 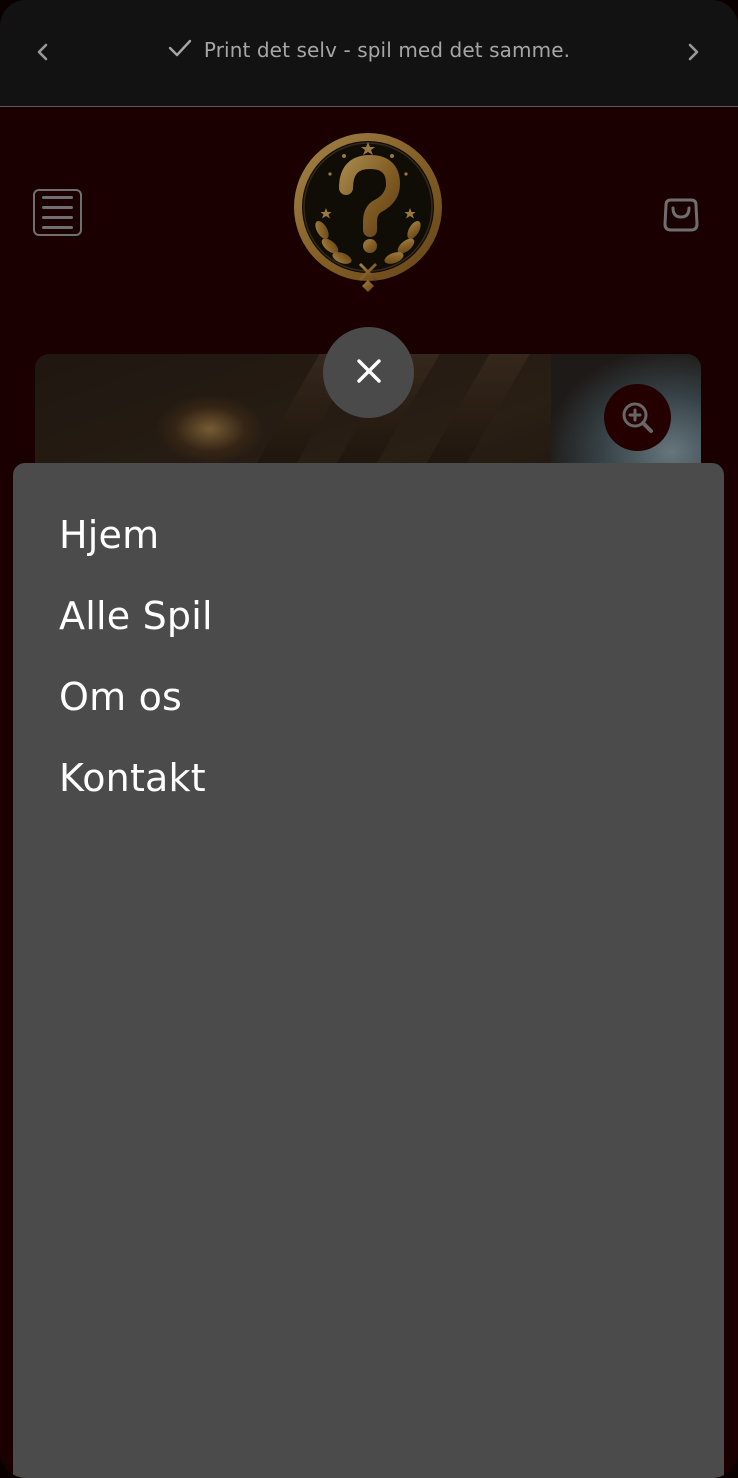 I want to click on announcement-bar: Print det selv - spil med det samme., so click(x=369, y=53).